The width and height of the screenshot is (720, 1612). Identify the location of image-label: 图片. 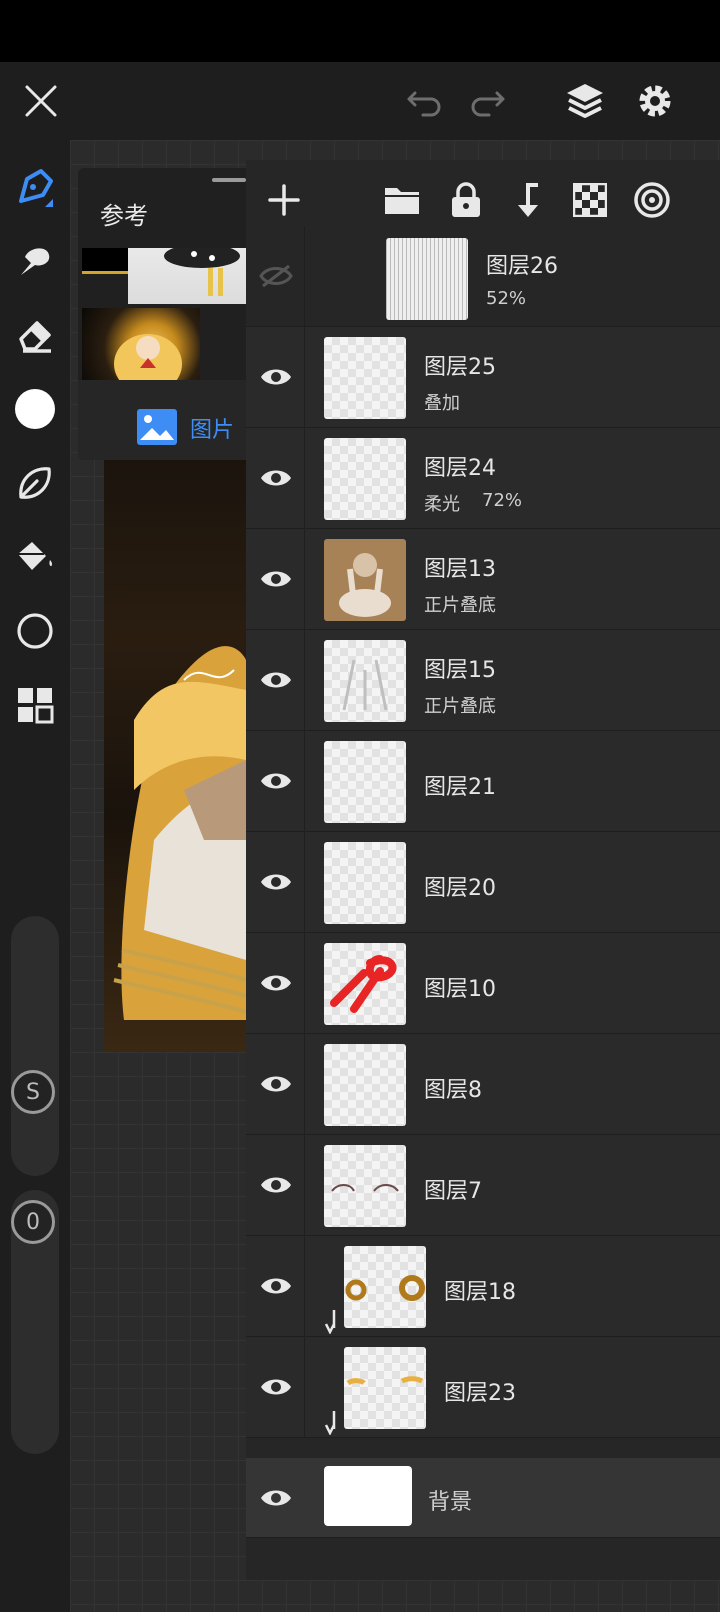
(212, 428).